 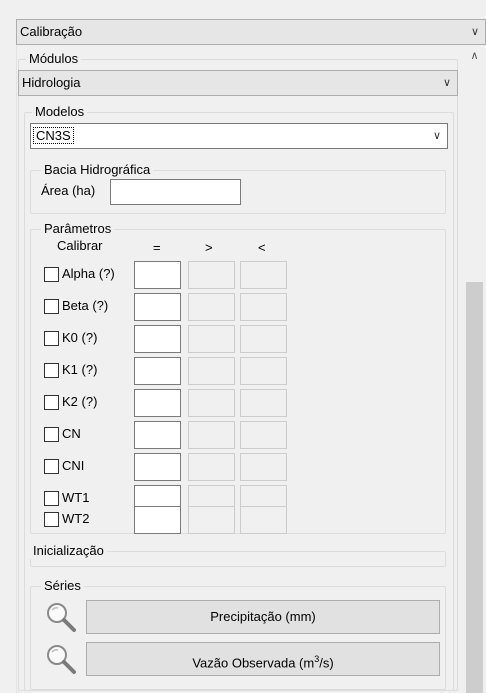 I want to click on area-input, so click(x=175, y=192).